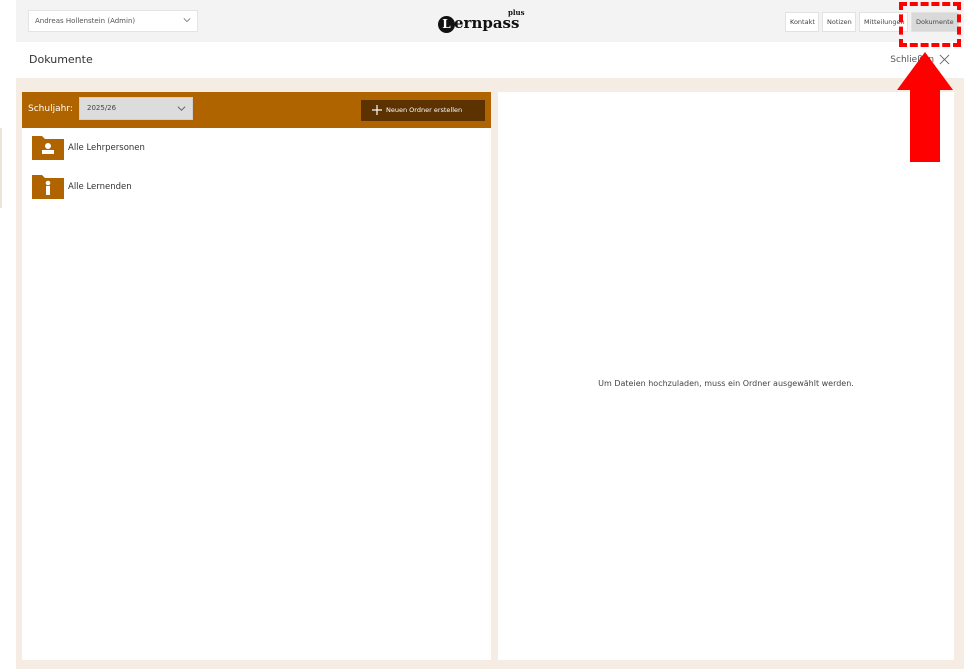 Image resolution: width=964 pixels, height=669 pixels. What do you see at coordinates (61, 59) in the screenshot?
I see `page-title: Dokumente` at bounding box center [61, 59].